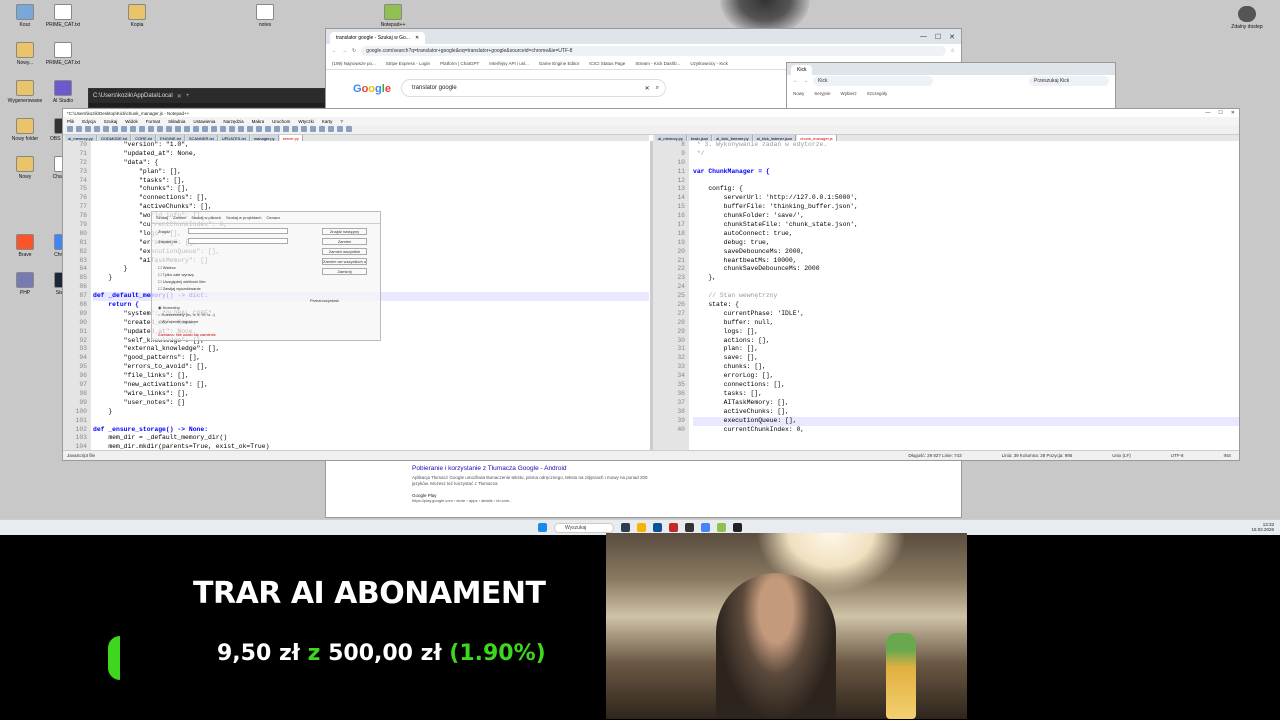 The width and height of the screenshot is (1280, 720). I want to click on desktop-icon: Kopia, so click(137, 16).